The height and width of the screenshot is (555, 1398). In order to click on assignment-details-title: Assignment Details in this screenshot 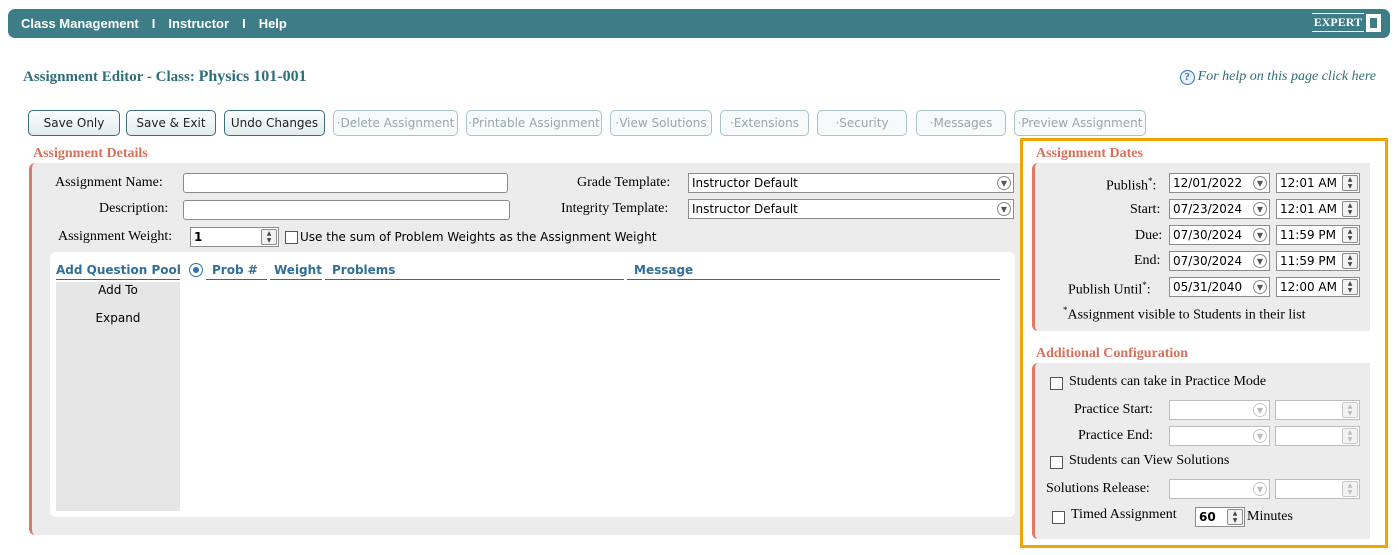, I will do `click(90, 153)`.